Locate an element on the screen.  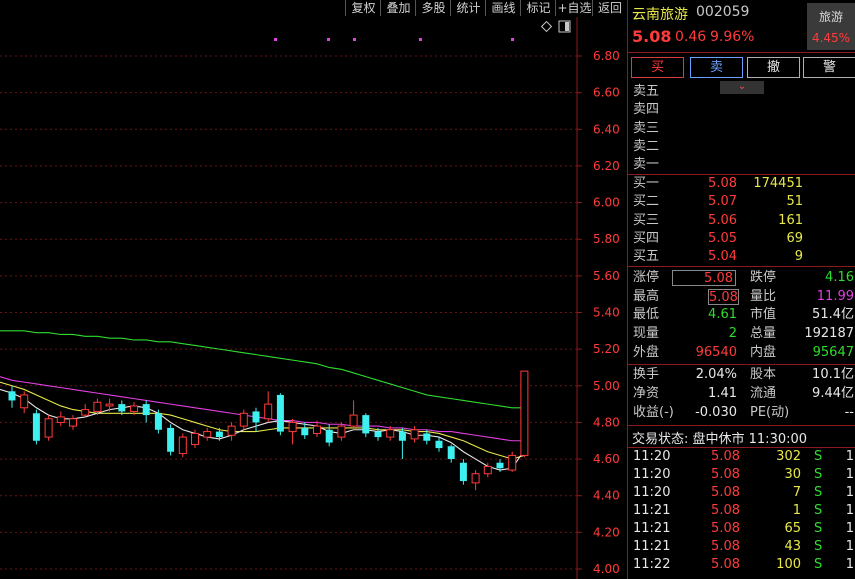
ma5-line is located at coordinates (262, 429).